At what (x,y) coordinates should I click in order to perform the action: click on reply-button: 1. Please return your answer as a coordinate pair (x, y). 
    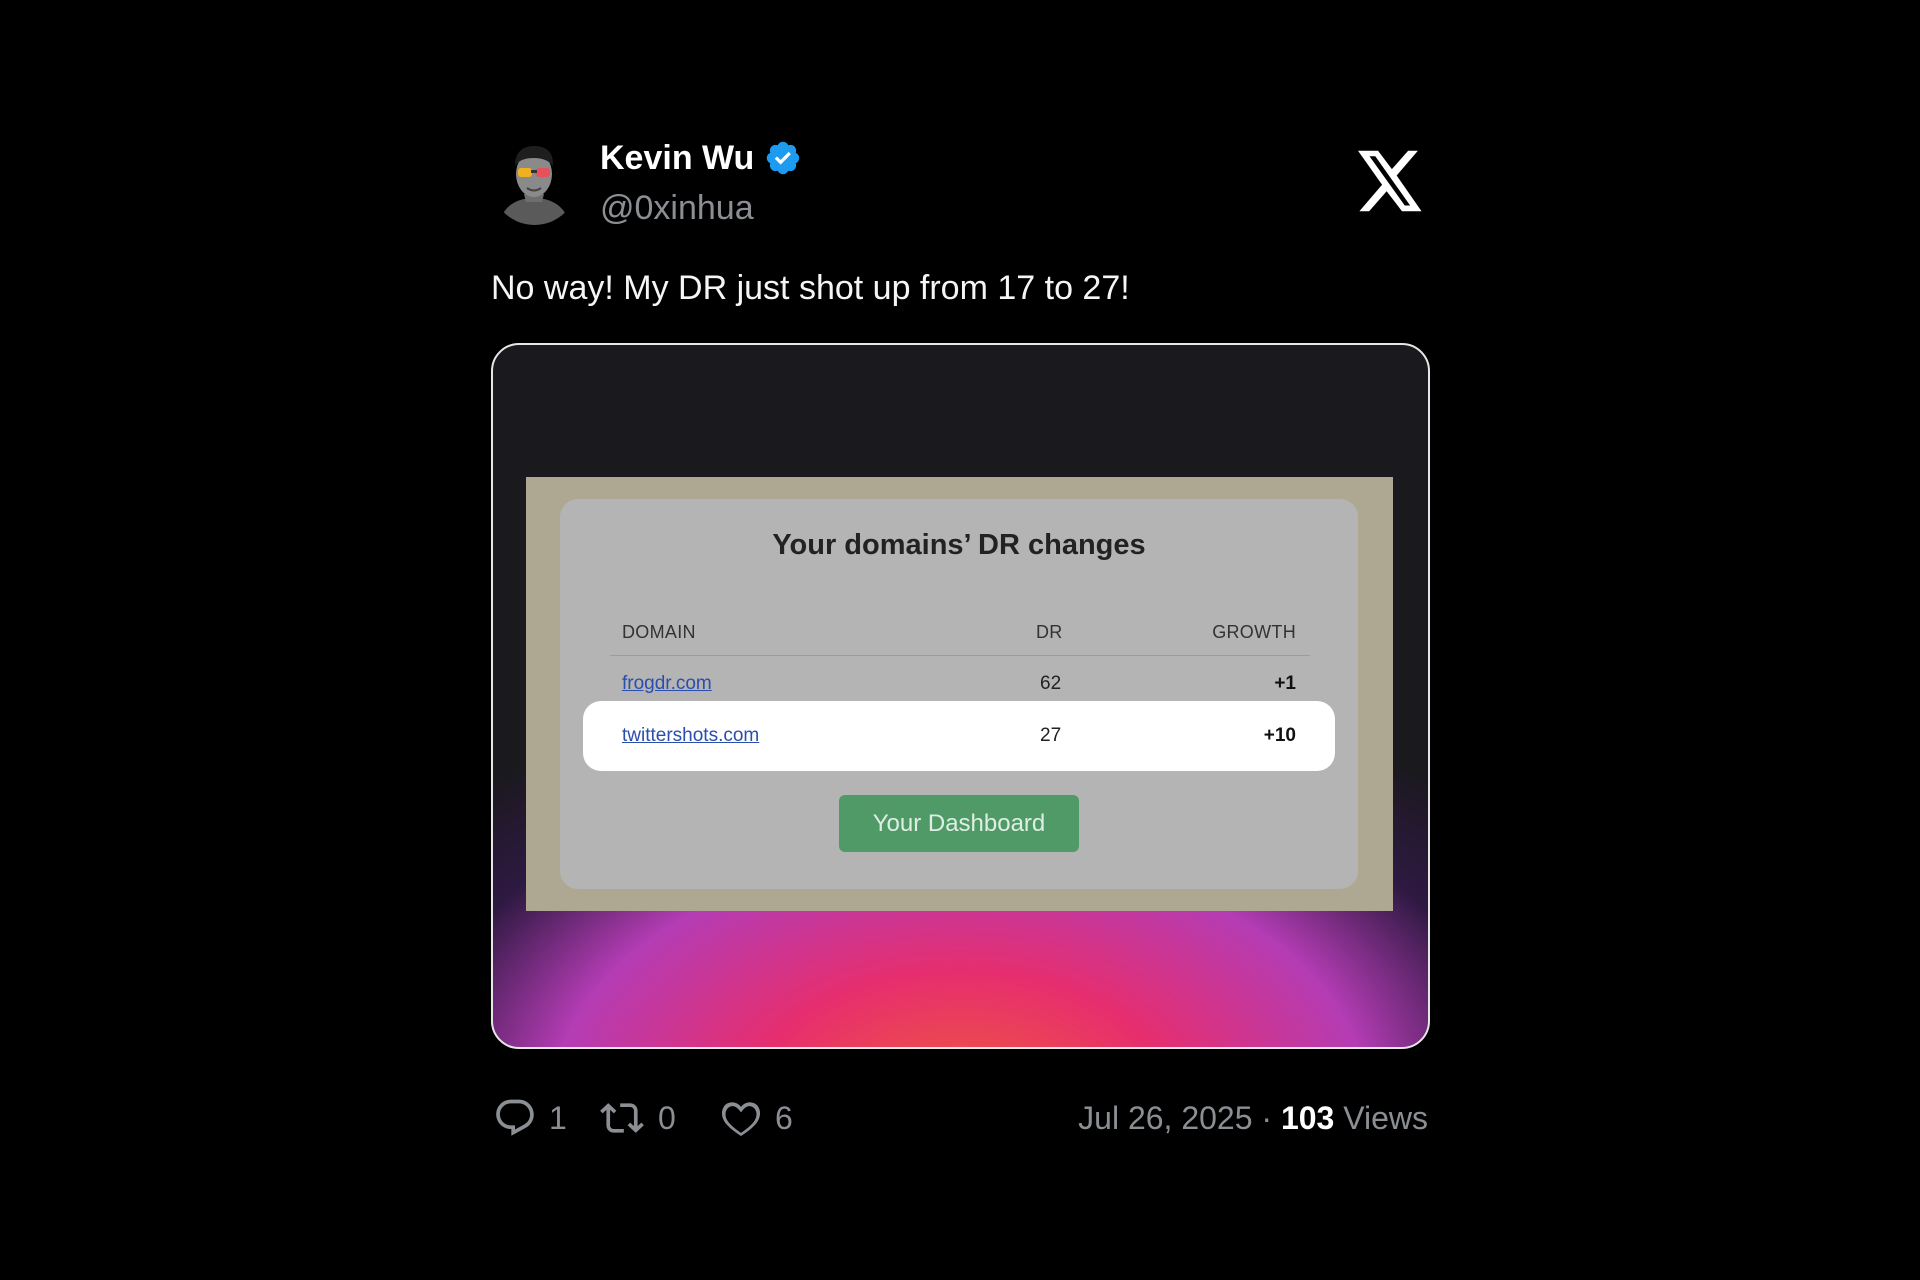
    Looking at the image, I should click on (530, 1118).